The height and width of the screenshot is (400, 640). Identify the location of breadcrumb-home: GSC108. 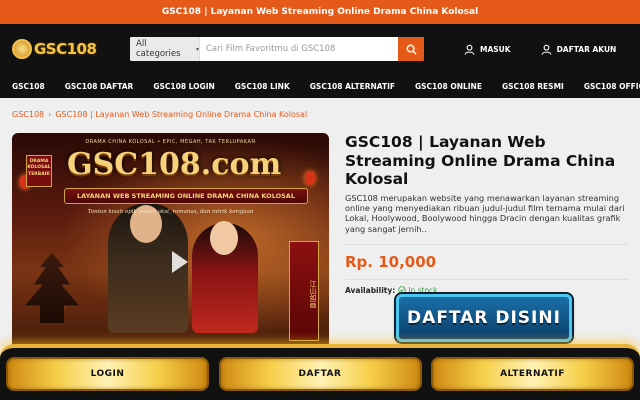
(28, 114).